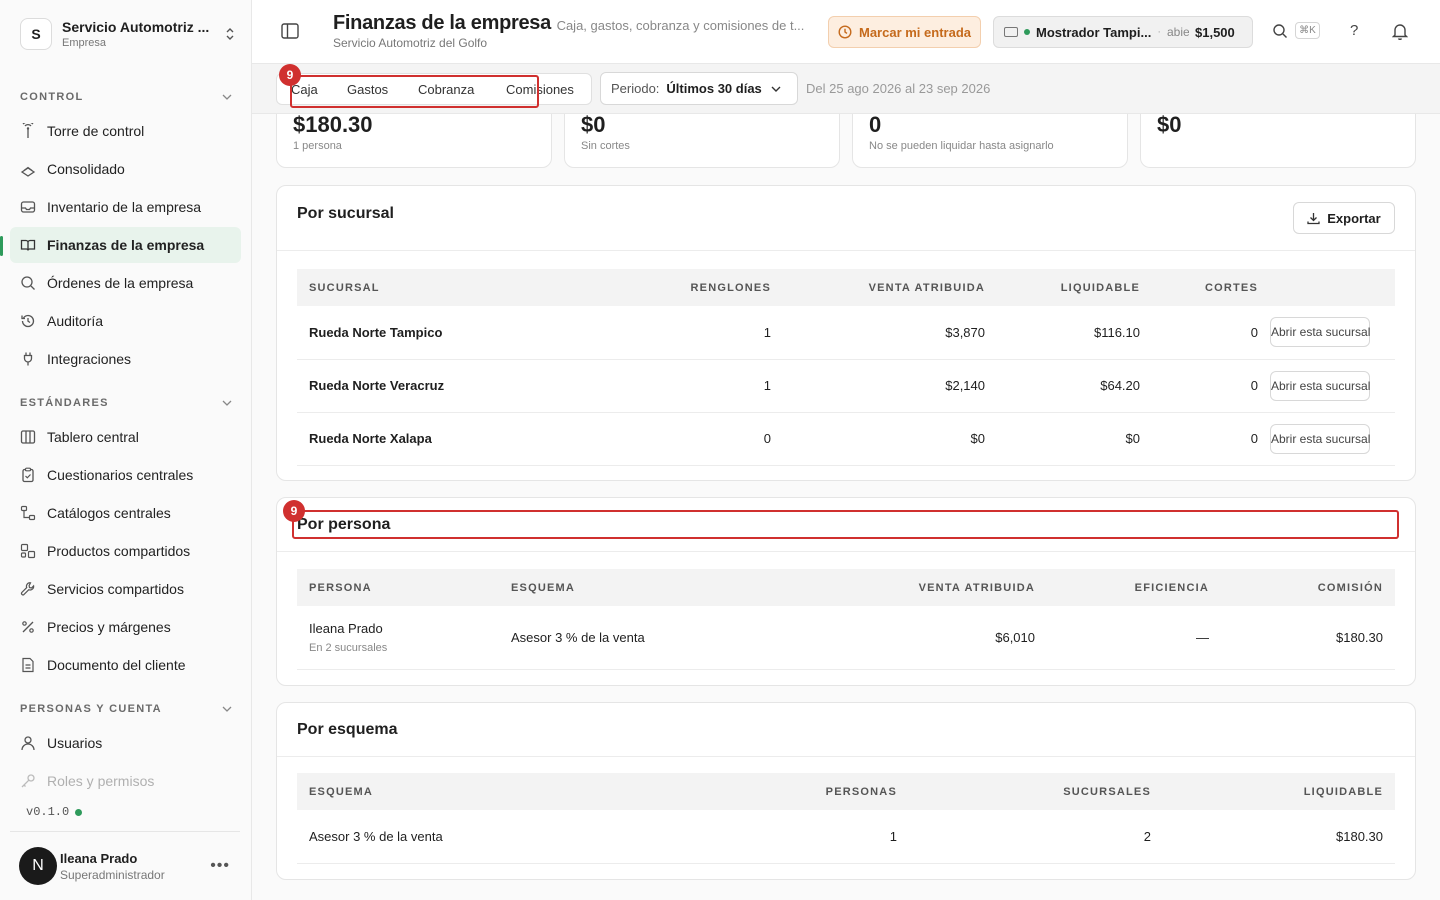 The height and width of the screenshot is (900, 1440). Describe the element at coordinates (91, 709) in the screenshot. I see `section-label: PERSONAS Y CUENTA` at that location.